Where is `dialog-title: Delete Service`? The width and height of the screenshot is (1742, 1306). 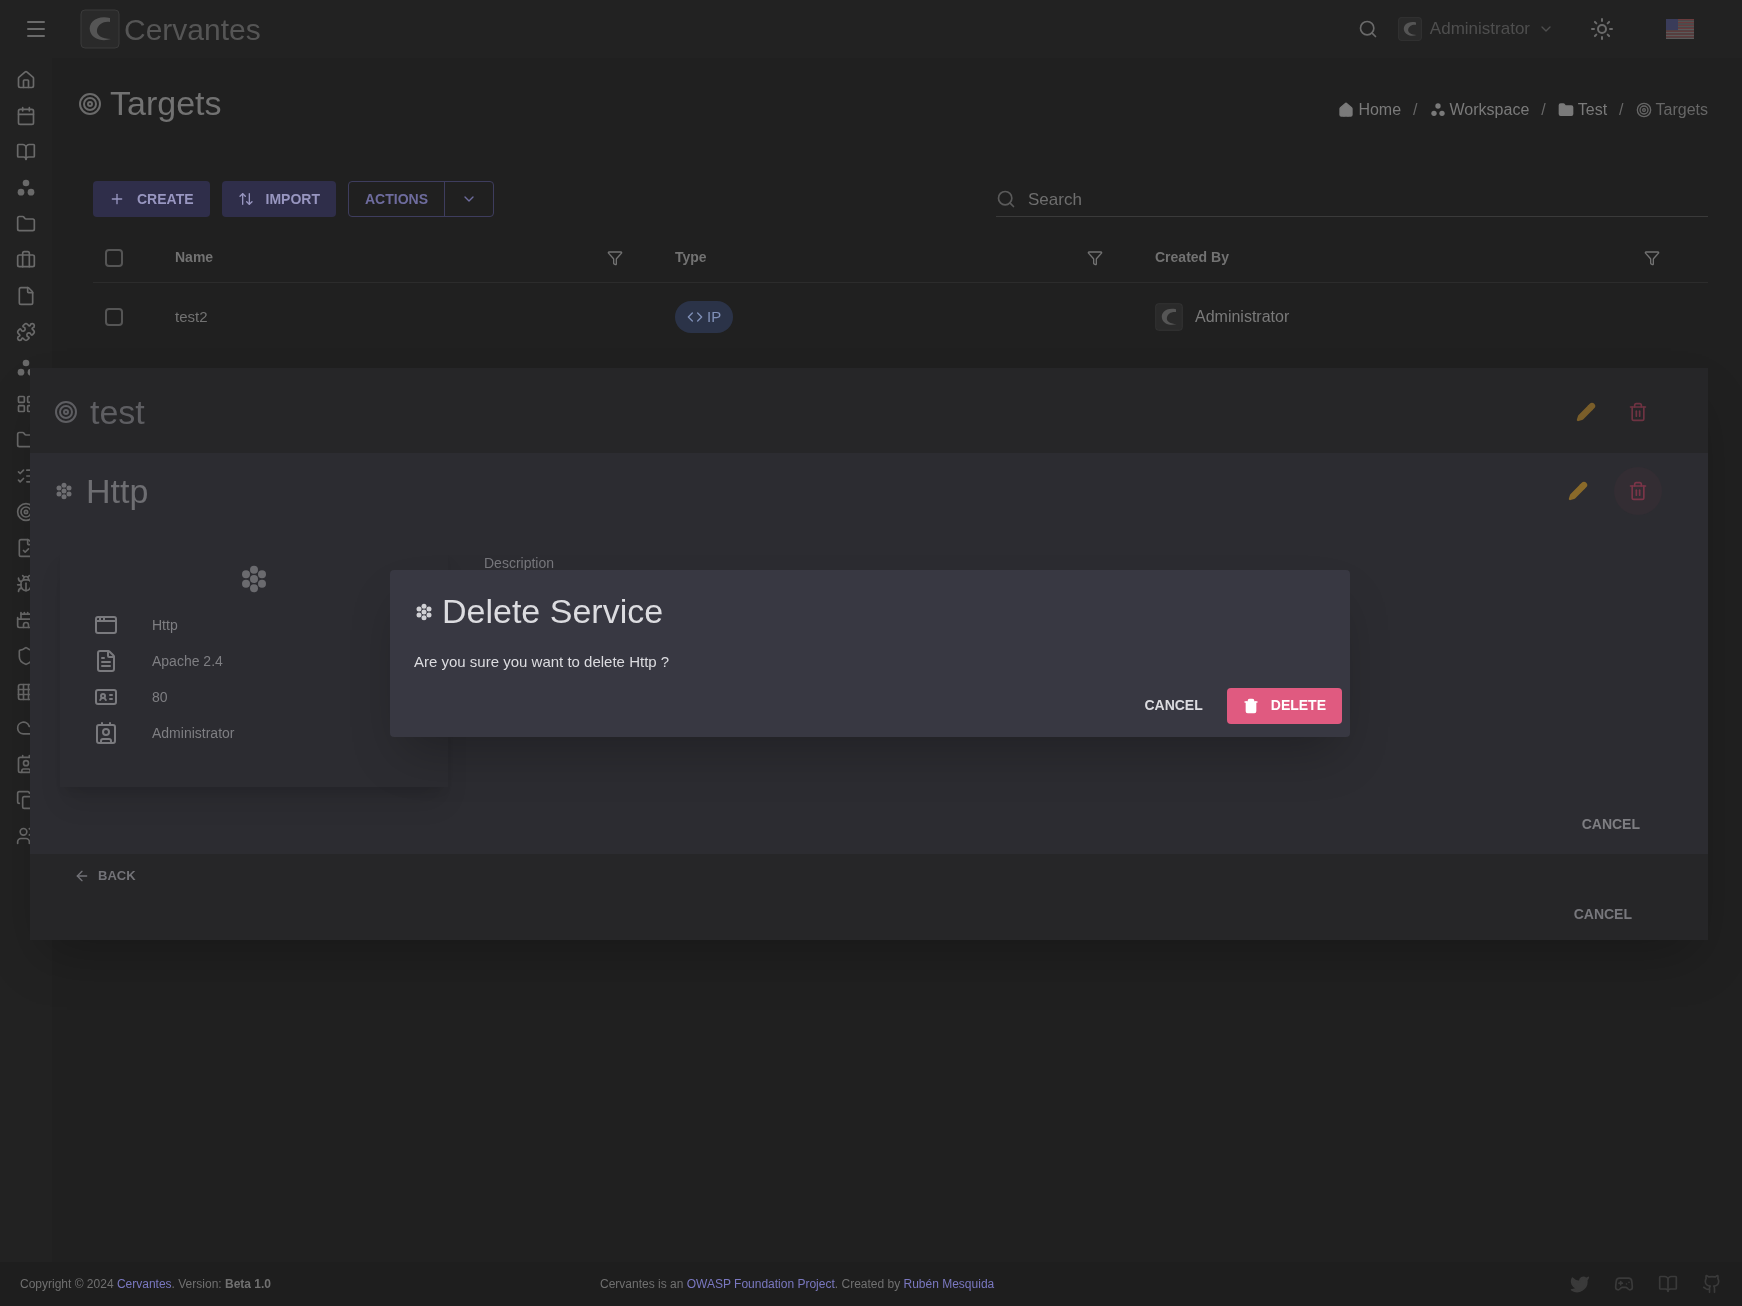 dialog-title: Delete Service is located at coordinates (553, 611).